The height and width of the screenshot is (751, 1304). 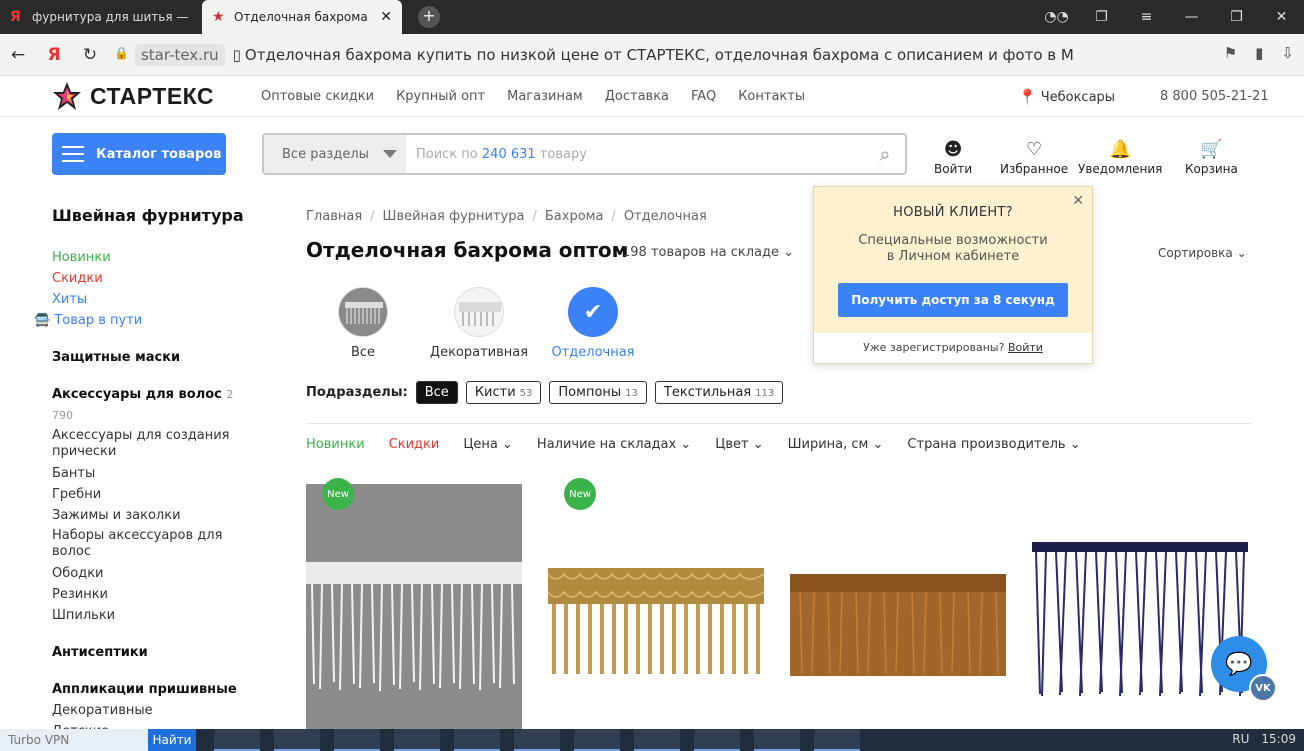 I want to click on fringe-thumb, so click(x=363, y=312).